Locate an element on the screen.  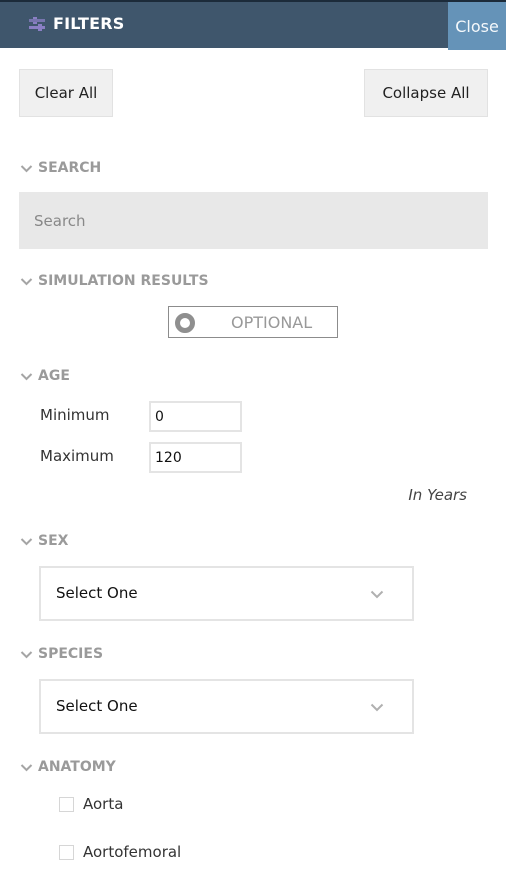
clear-all-button: Clear All is located at coordinates (66, 93).